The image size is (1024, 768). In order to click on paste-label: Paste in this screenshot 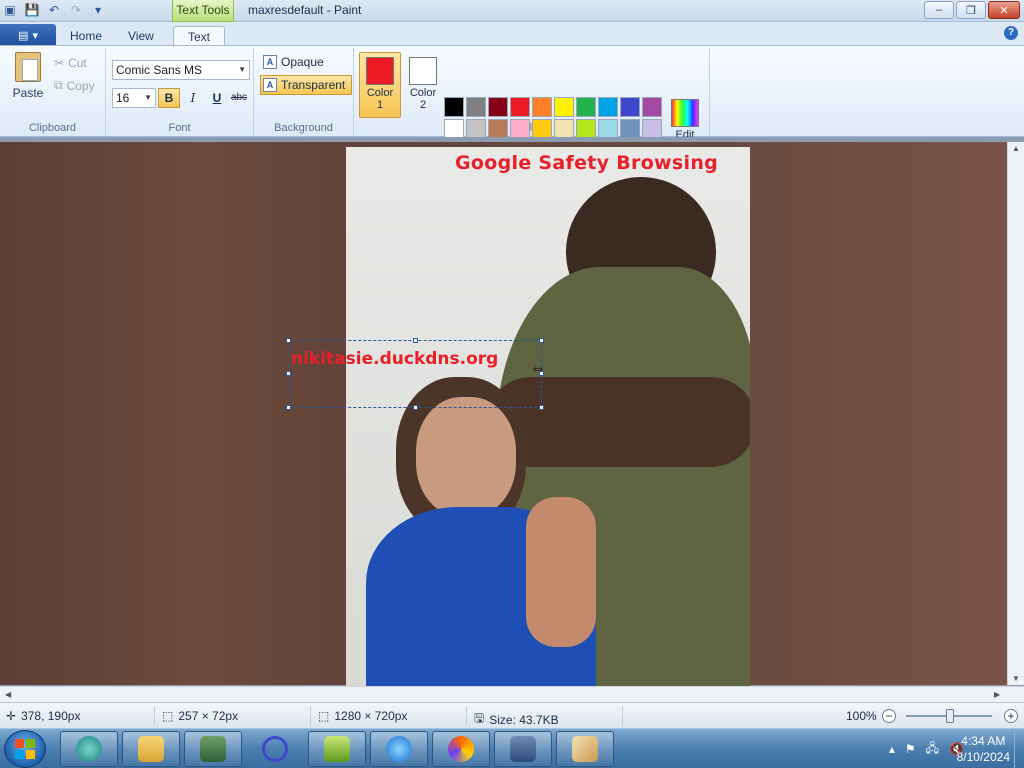, I will do `click(28, 93)`.